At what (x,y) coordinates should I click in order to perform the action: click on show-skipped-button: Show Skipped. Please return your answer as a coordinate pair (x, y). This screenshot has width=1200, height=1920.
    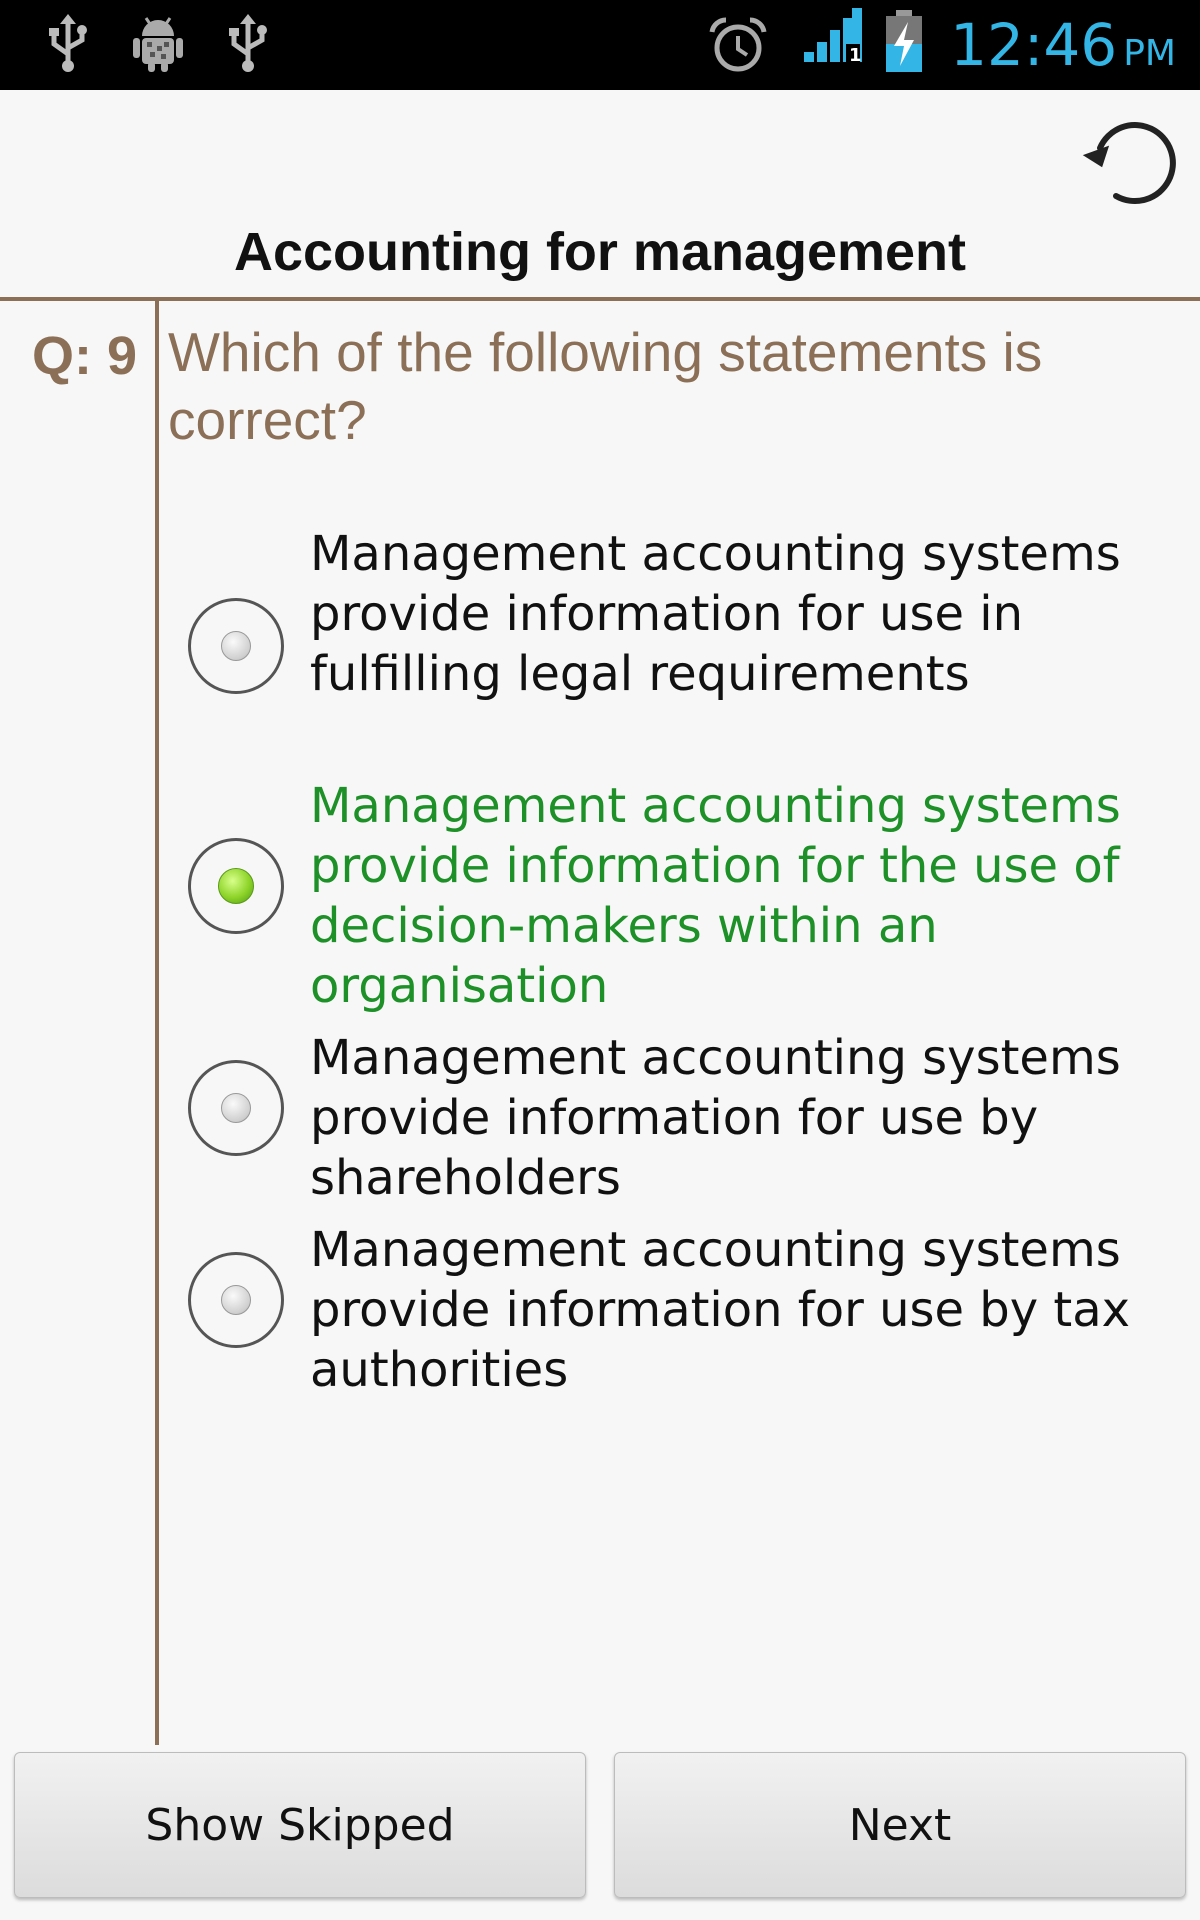
    Looking at the image, I should click on (300, 1825).